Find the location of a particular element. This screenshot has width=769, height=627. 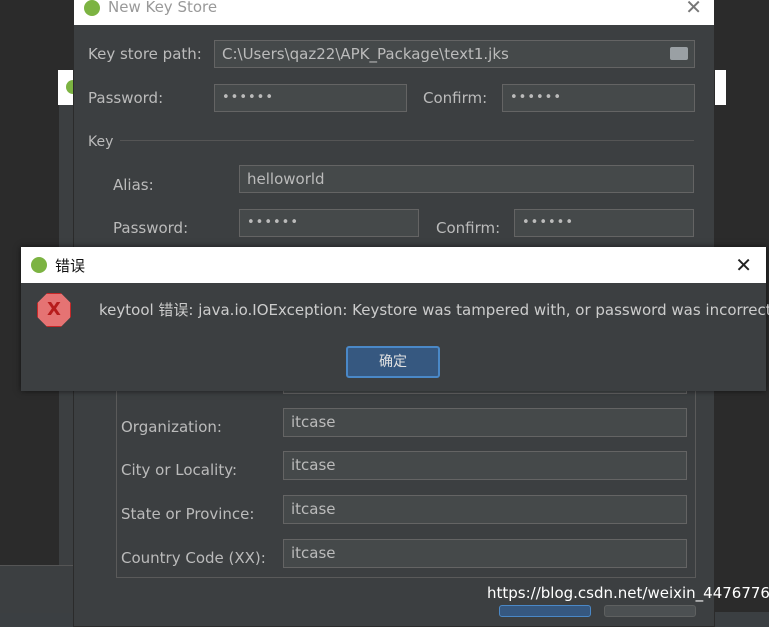

country-label: Country Code (XX): is located at coordinates (193, 558).